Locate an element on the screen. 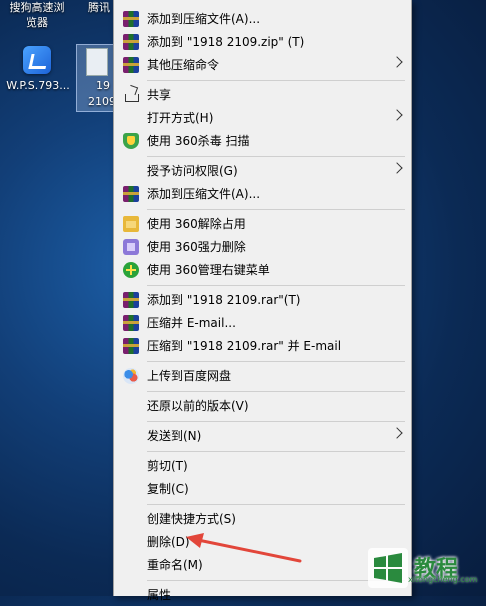  wps-app-icon is located at coordinates (37, 60).